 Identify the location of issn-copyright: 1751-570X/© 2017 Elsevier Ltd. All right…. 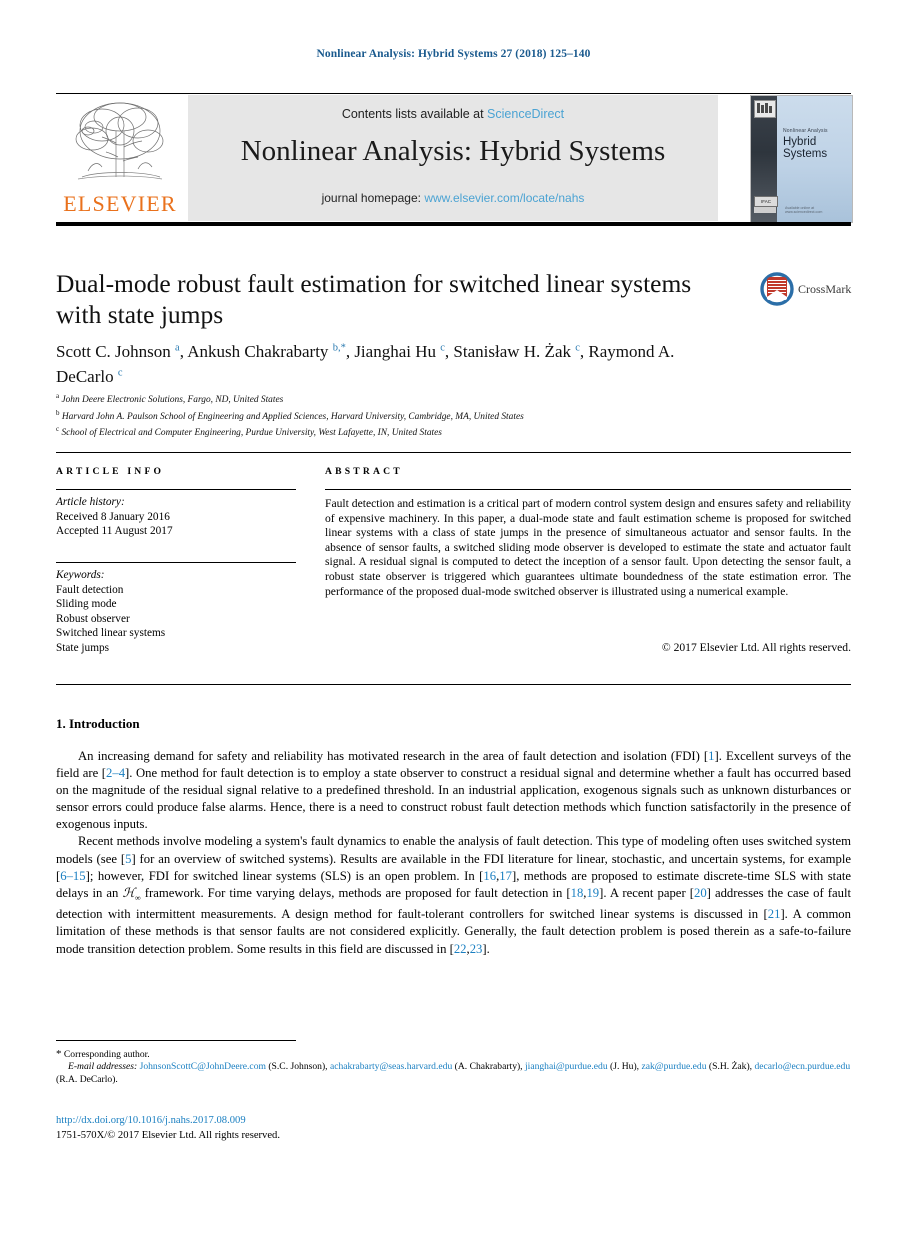
(168, 1135).